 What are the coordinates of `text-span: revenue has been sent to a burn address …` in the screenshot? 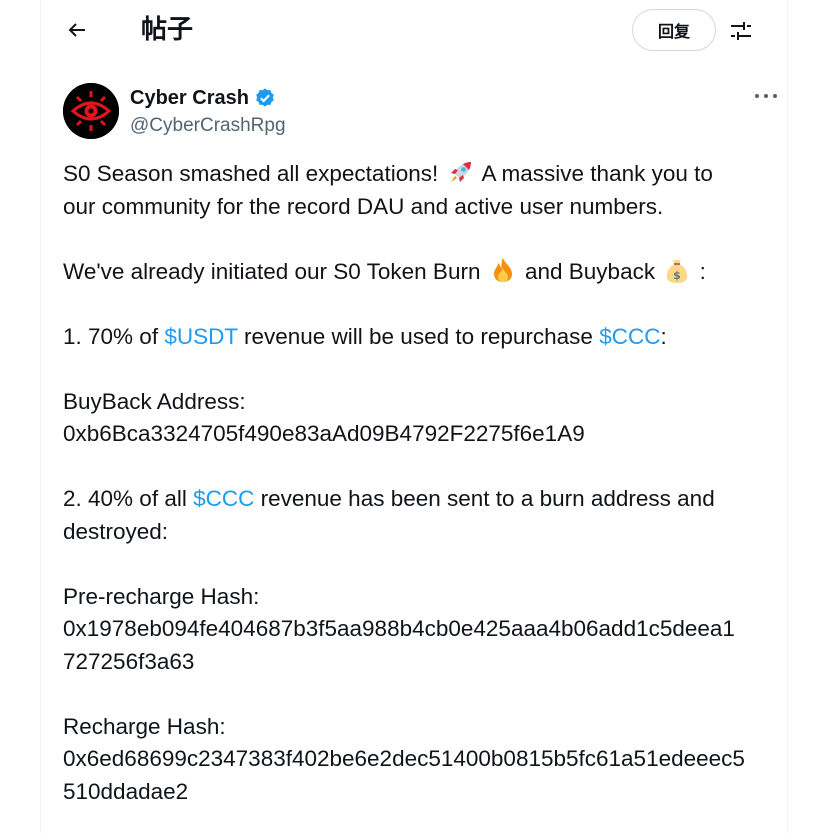 It's located at (487, 498).